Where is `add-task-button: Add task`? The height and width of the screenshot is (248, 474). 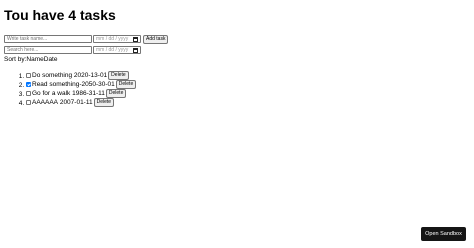 add-task-button: Add task is located at coordinates (156, 39).